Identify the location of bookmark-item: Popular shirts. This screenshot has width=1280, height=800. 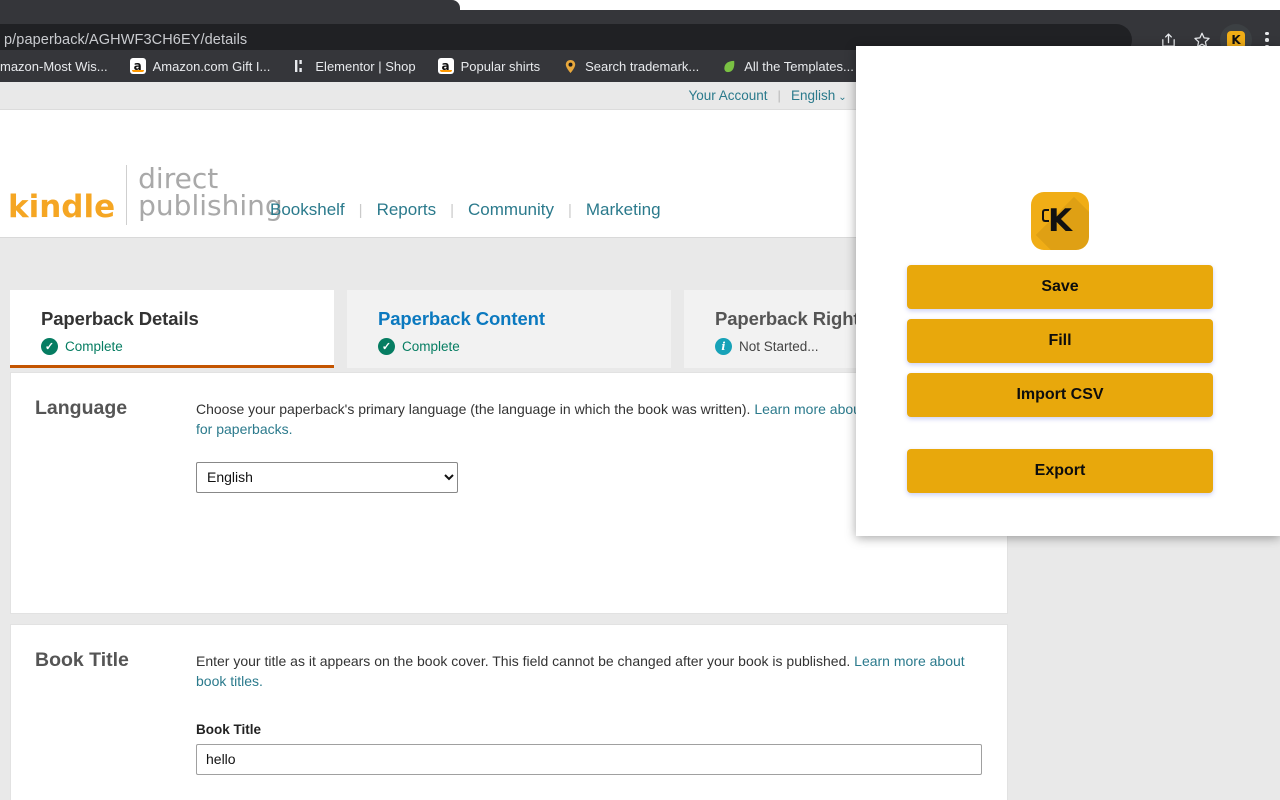
(489, 66).